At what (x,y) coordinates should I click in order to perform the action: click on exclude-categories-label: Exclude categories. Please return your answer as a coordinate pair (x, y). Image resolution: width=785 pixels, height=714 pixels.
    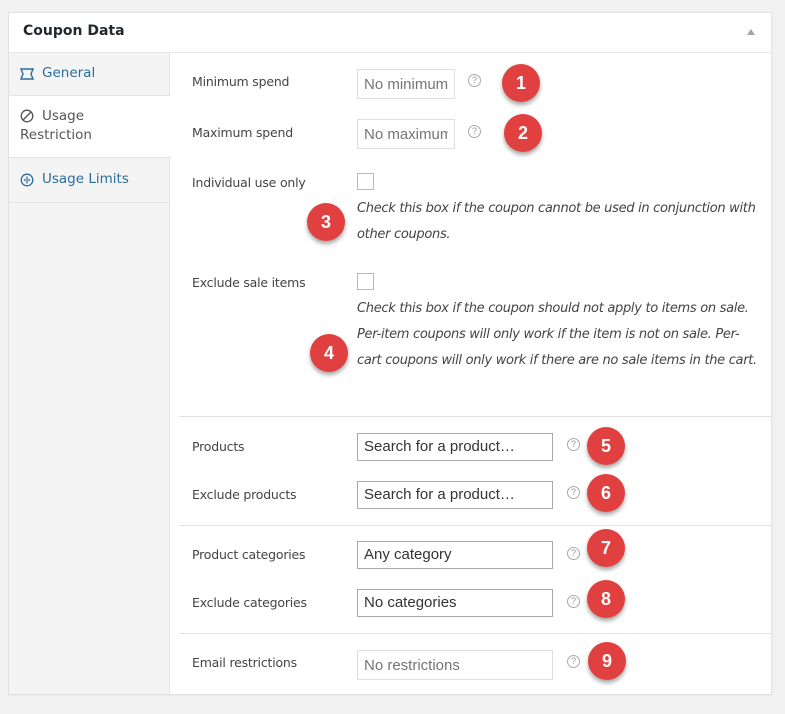
    Looking at the image, I should click on (249, 602).